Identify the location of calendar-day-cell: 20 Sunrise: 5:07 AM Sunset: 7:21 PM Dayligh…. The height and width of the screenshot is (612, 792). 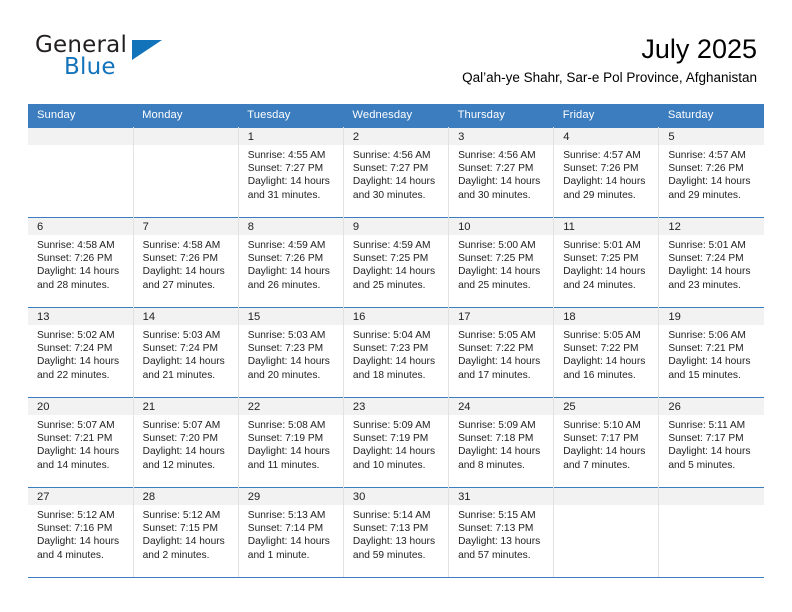
(81, 442).